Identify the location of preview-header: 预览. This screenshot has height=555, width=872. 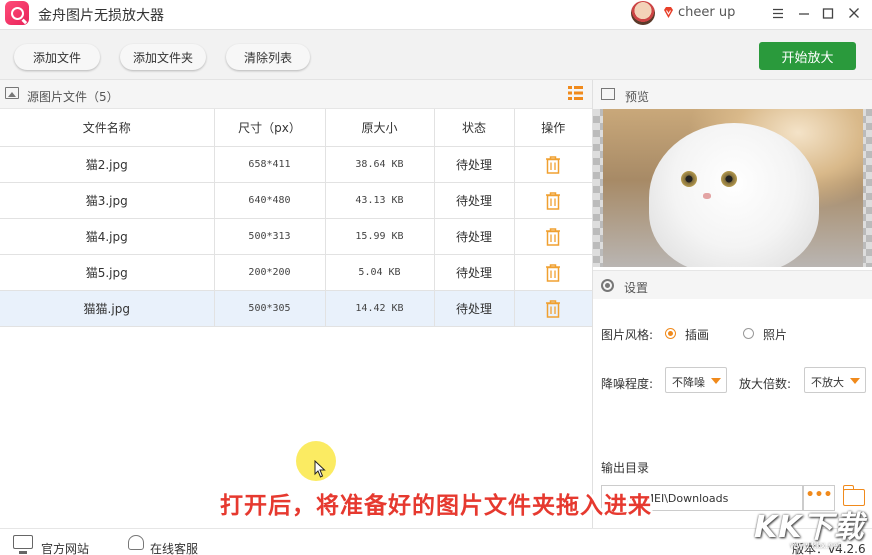
(732, 94).